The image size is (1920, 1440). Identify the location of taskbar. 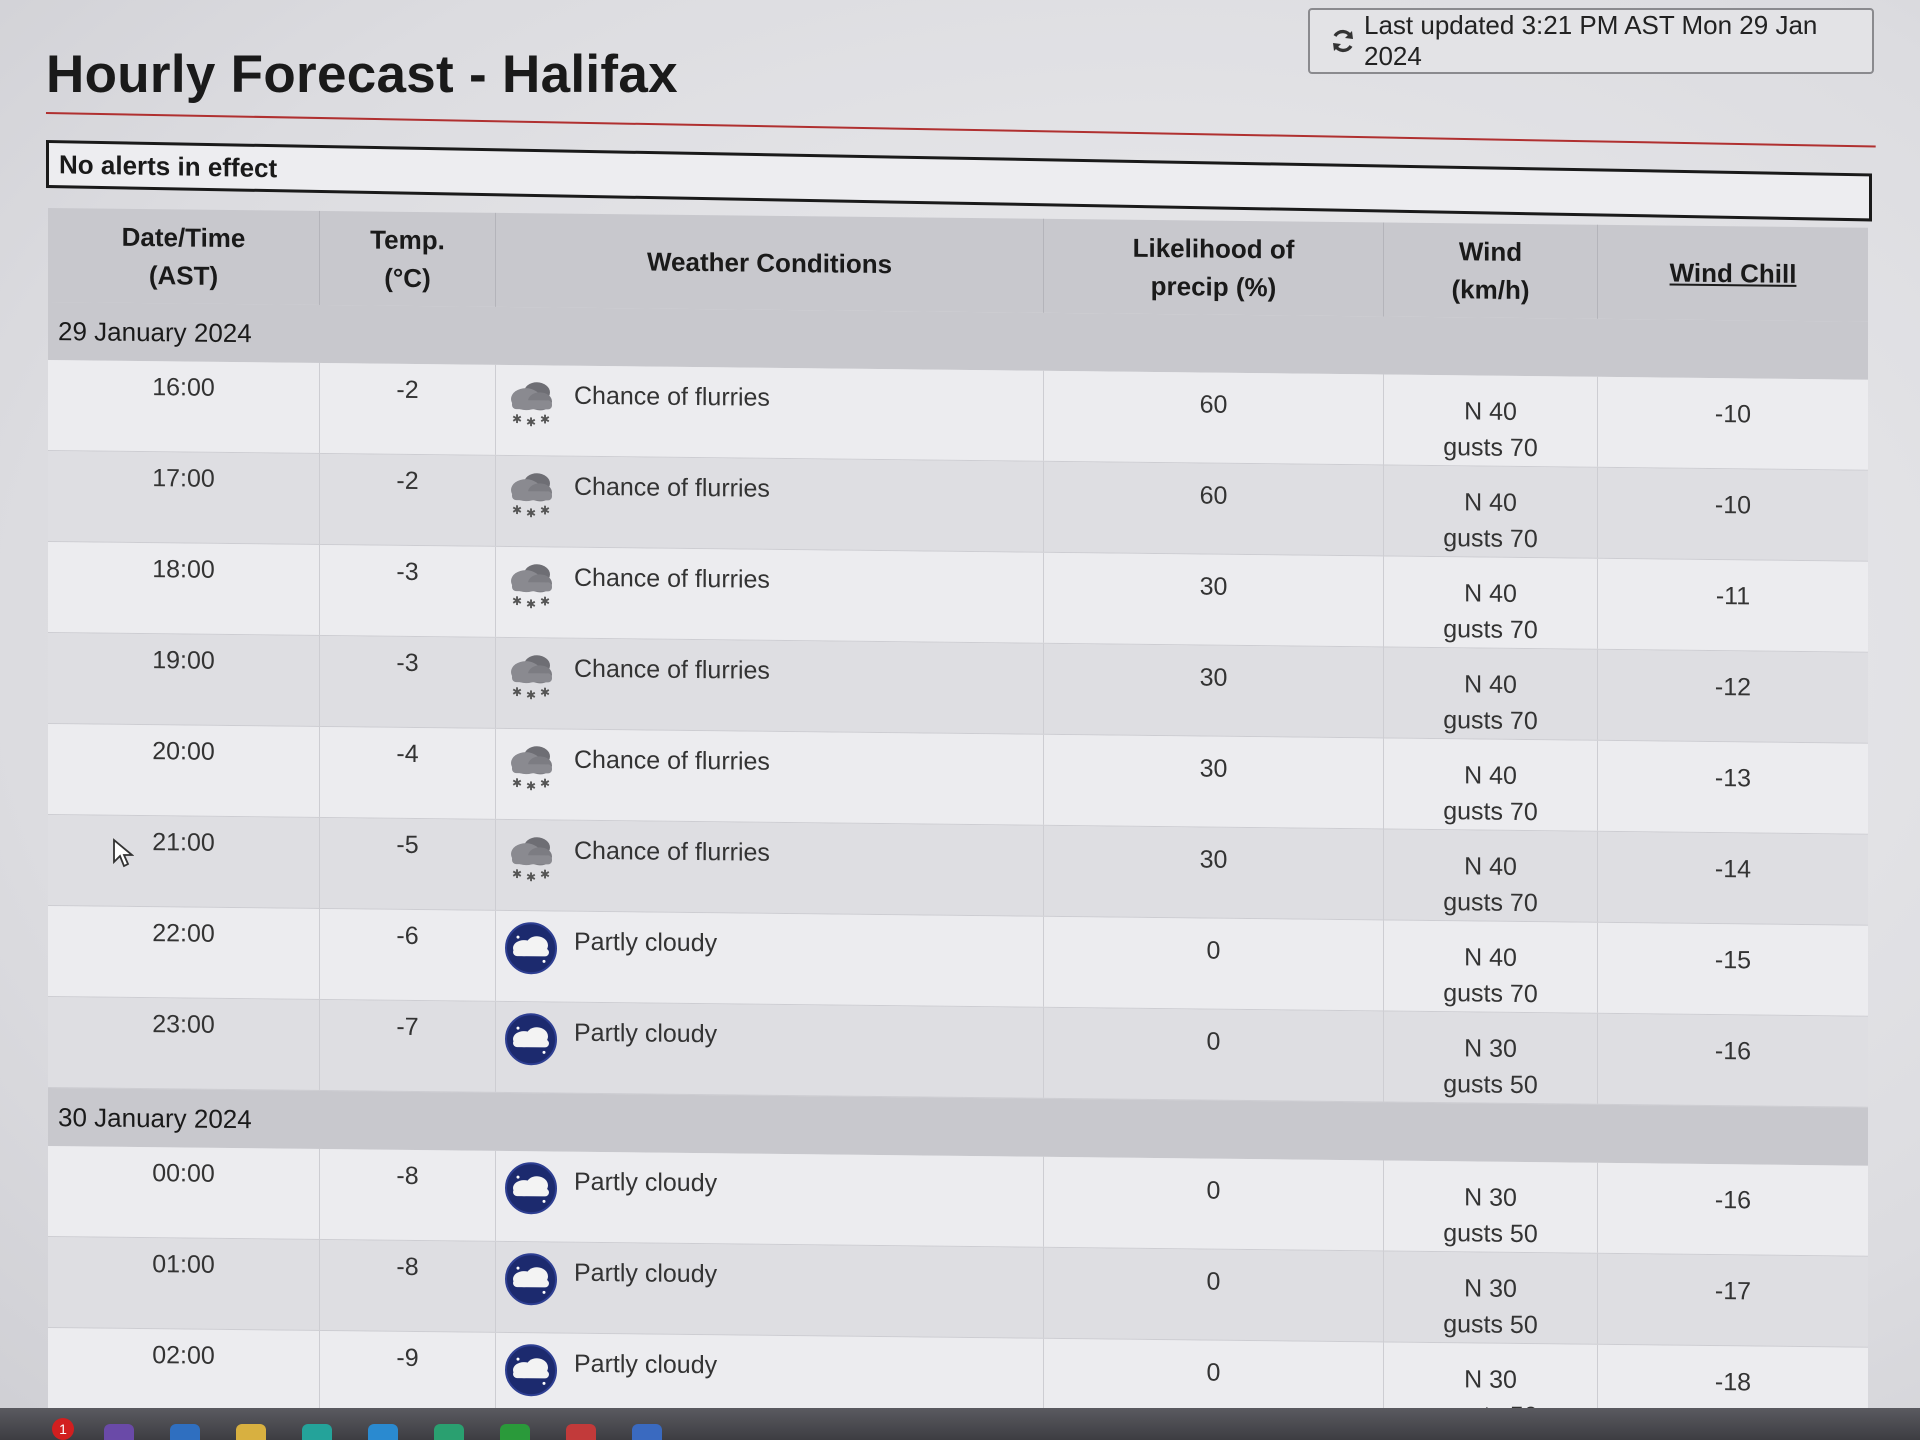
(960, 1424).